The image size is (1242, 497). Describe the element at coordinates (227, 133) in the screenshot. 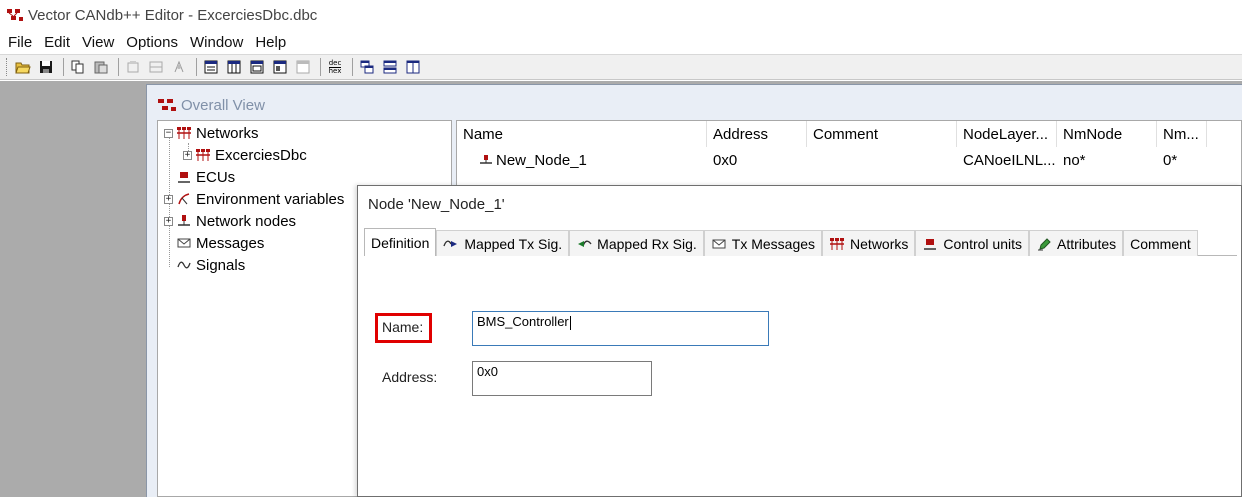

I see `tree-label-networks: Networks` at that location.